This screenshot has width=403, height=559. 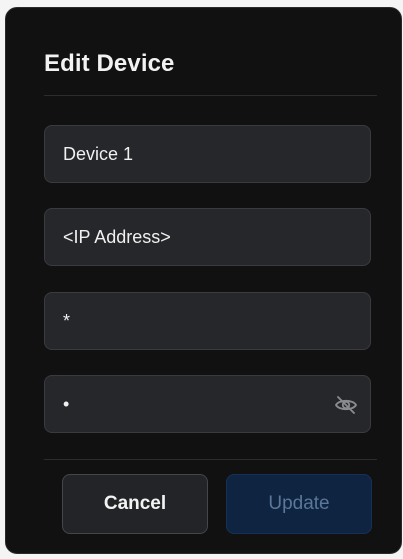 I want to click on ip-address-field, so click(x=207, y=237).